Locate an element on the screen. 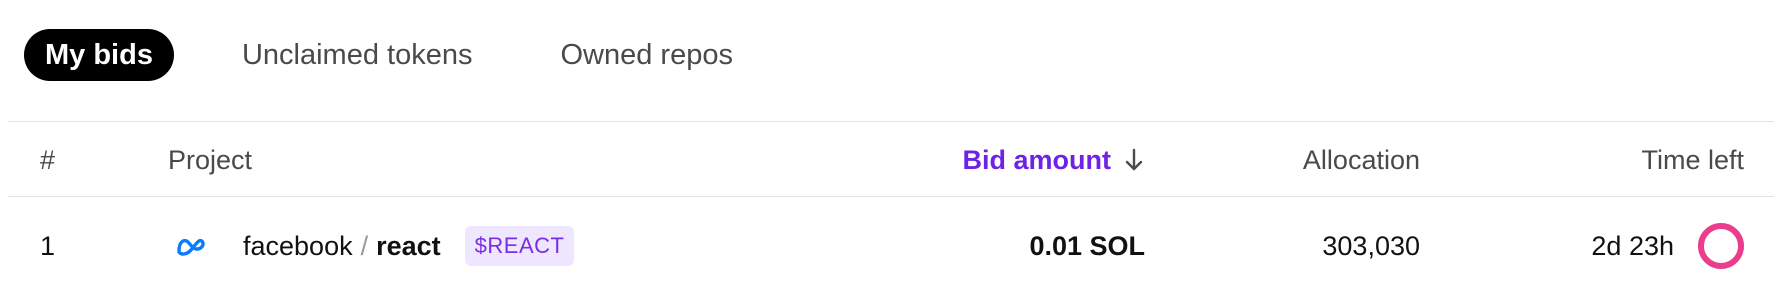  column-header-project: Project is located at coordinates (210, 160).